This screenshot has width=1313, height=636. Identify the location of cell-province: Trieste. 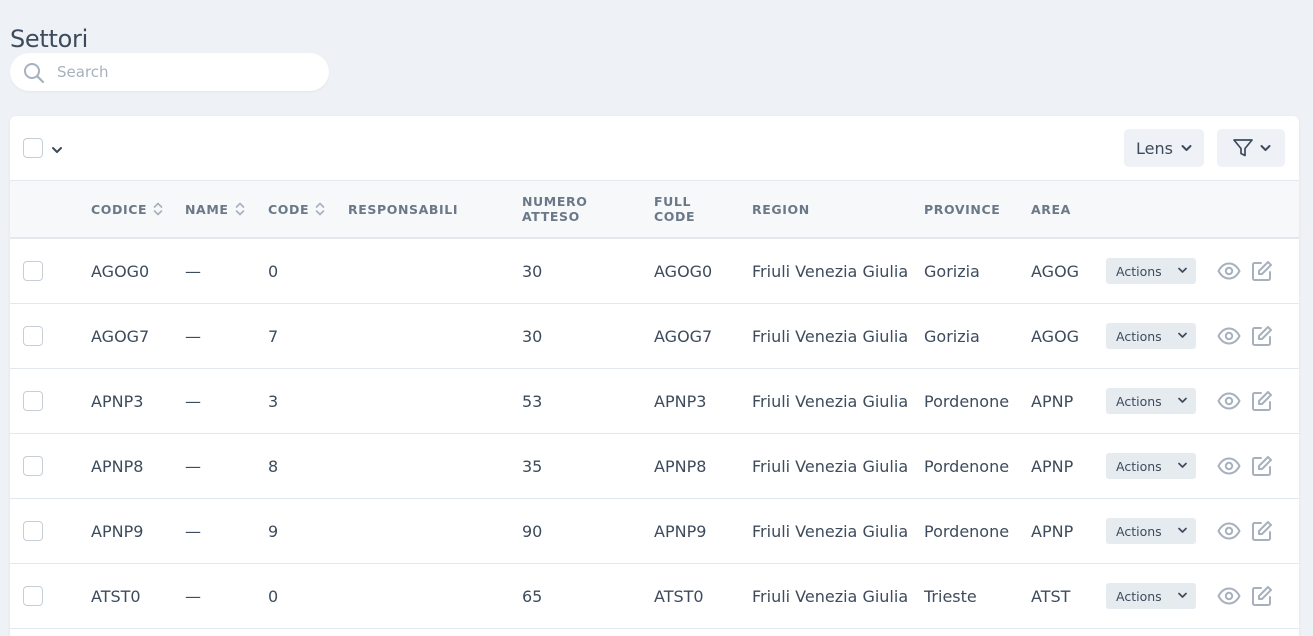
(950, 596).